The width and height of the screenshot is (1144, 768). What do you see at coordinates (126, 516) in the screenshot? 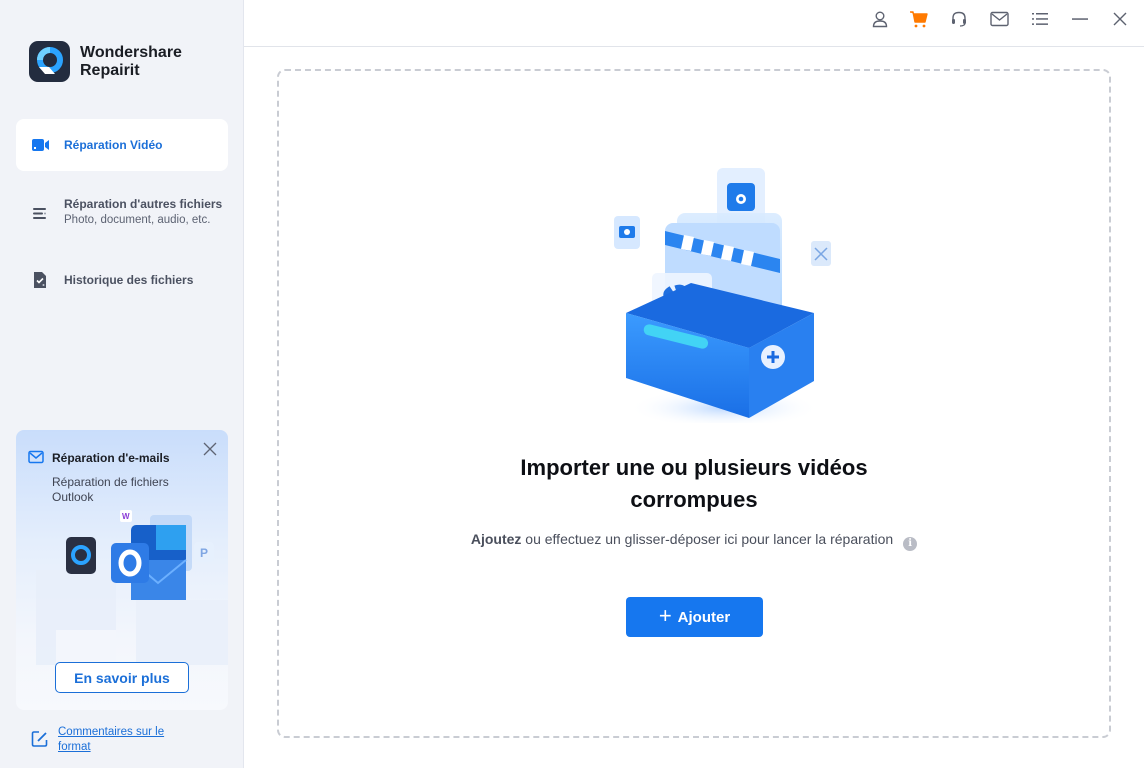
I see `svg-text: W` at bounding box center [126, 516].